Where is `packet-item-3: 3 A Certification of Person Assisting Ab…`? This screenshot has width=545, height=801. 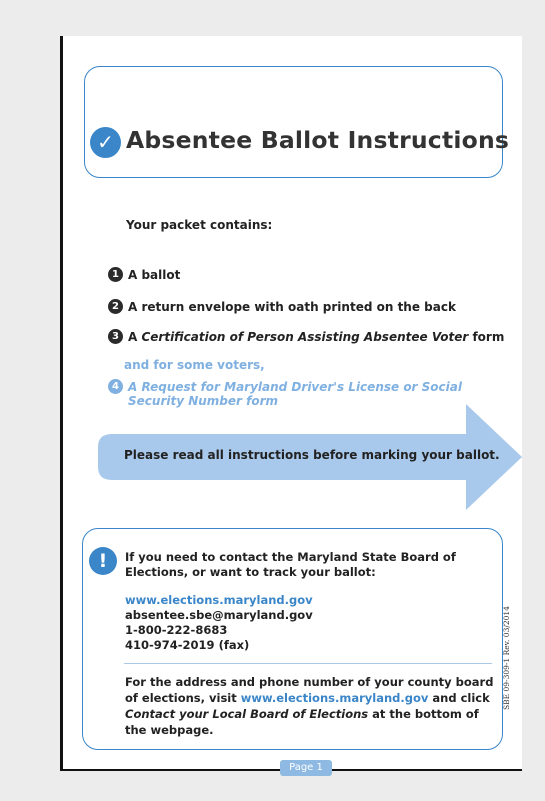 packet-item-3: 3 A Certification of Person Assisting Ab… is located at coordinates (306, 336).